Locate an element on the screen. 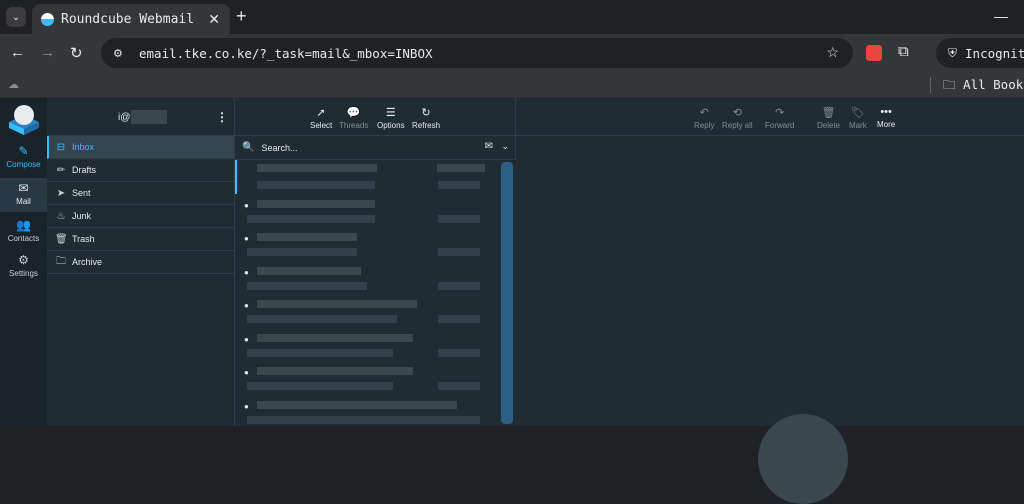  mark-button: 🏷 Mark is located at coordinates (858, 118).